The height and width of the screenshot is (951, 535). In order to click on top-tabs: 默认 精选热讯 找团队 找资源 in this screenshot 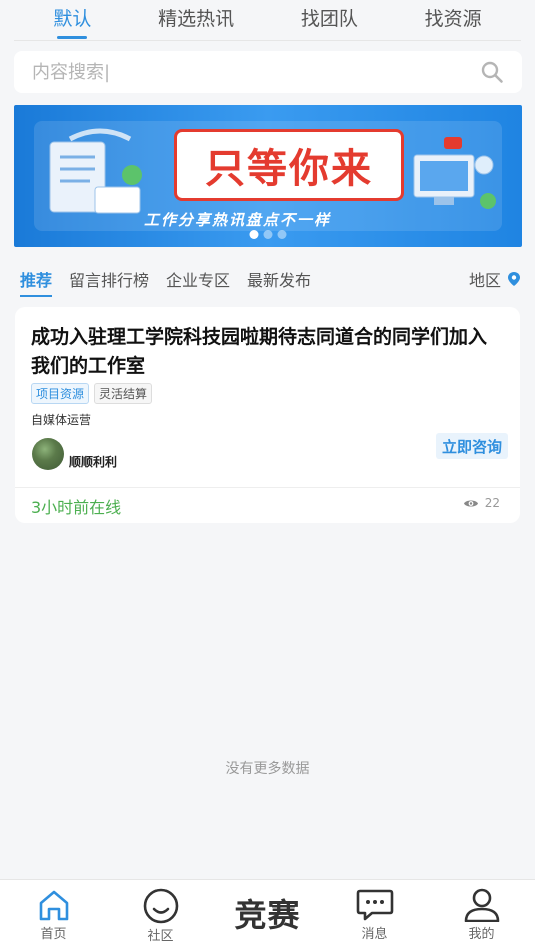, I will do `click(267, 20)`.